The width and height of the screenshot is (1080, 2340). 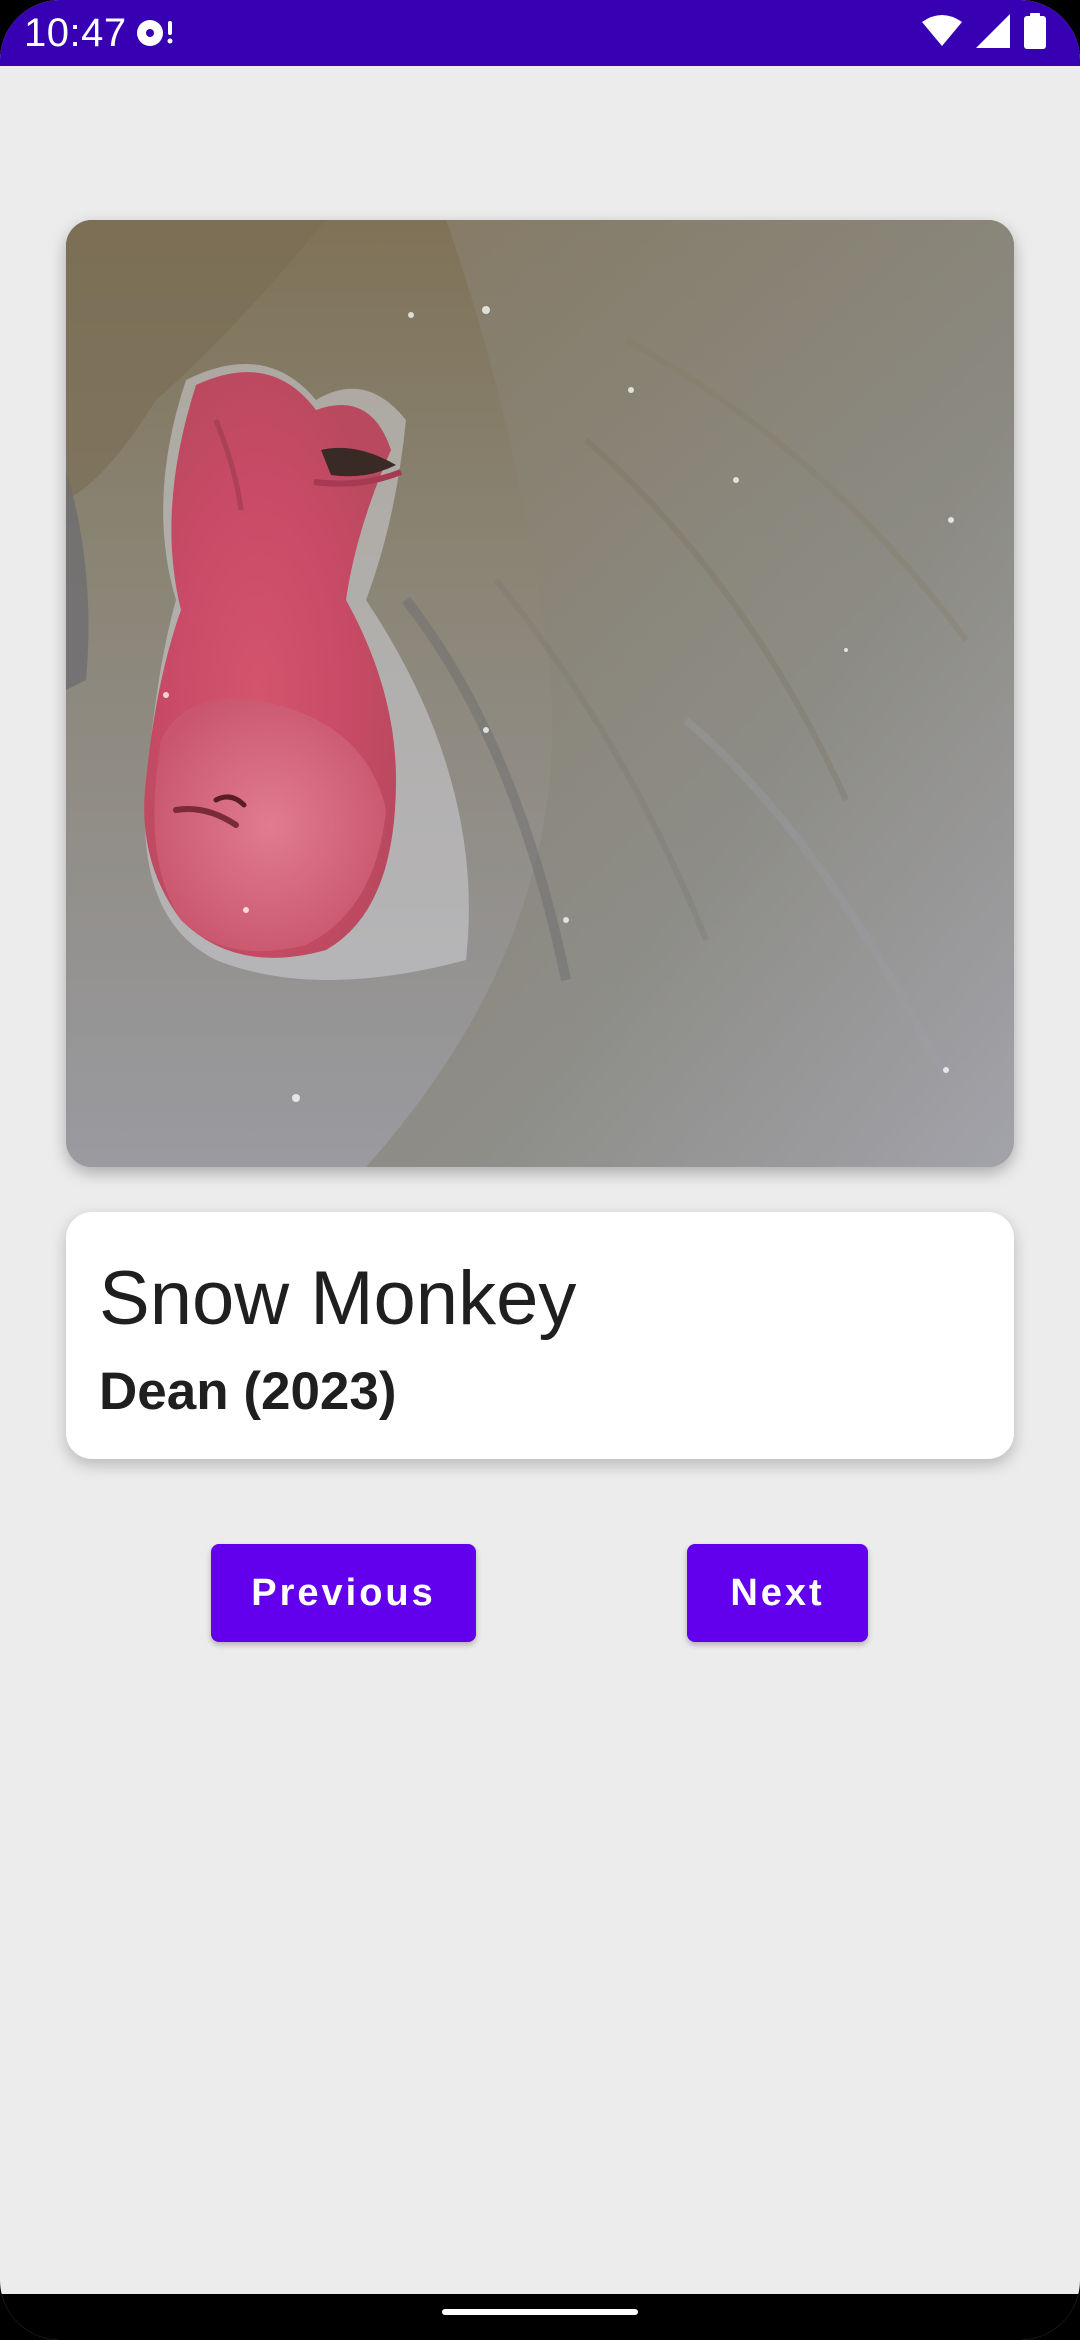 I want to click on battery-icon, so click(x=1035, y=33).